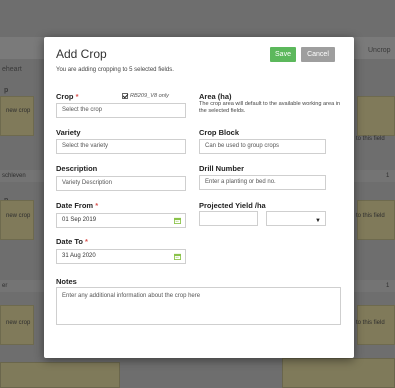 Image resolution: width=395 pixels, height=388 pixels. Describe the element at coordinates (121, 183) in the screenshot. I see `description-input: Variety Description` at that location.